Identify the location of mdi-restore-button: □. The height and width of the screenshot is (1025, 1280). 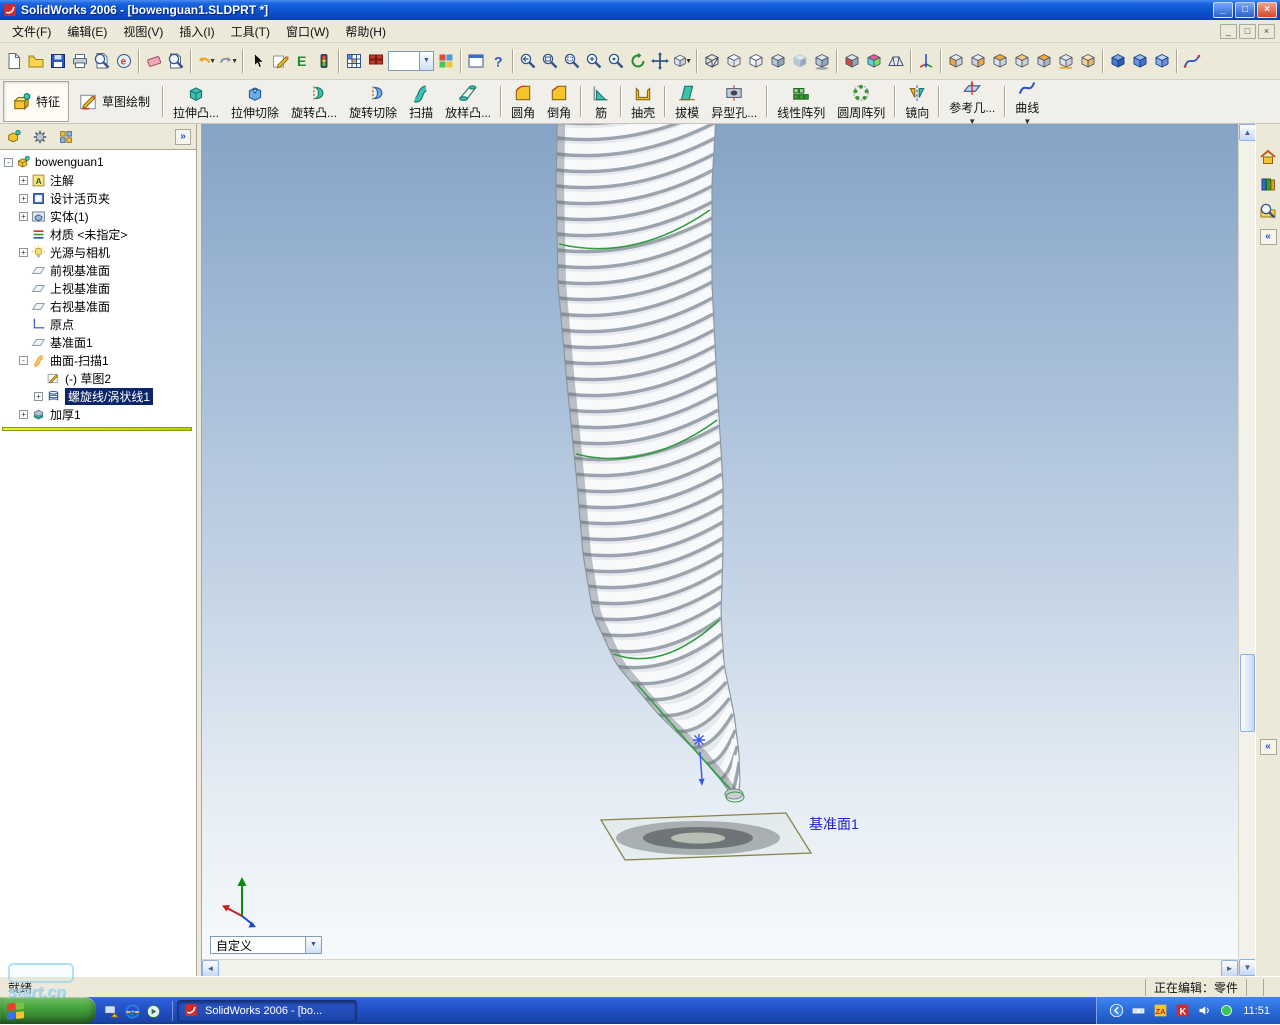
(1247, 31).